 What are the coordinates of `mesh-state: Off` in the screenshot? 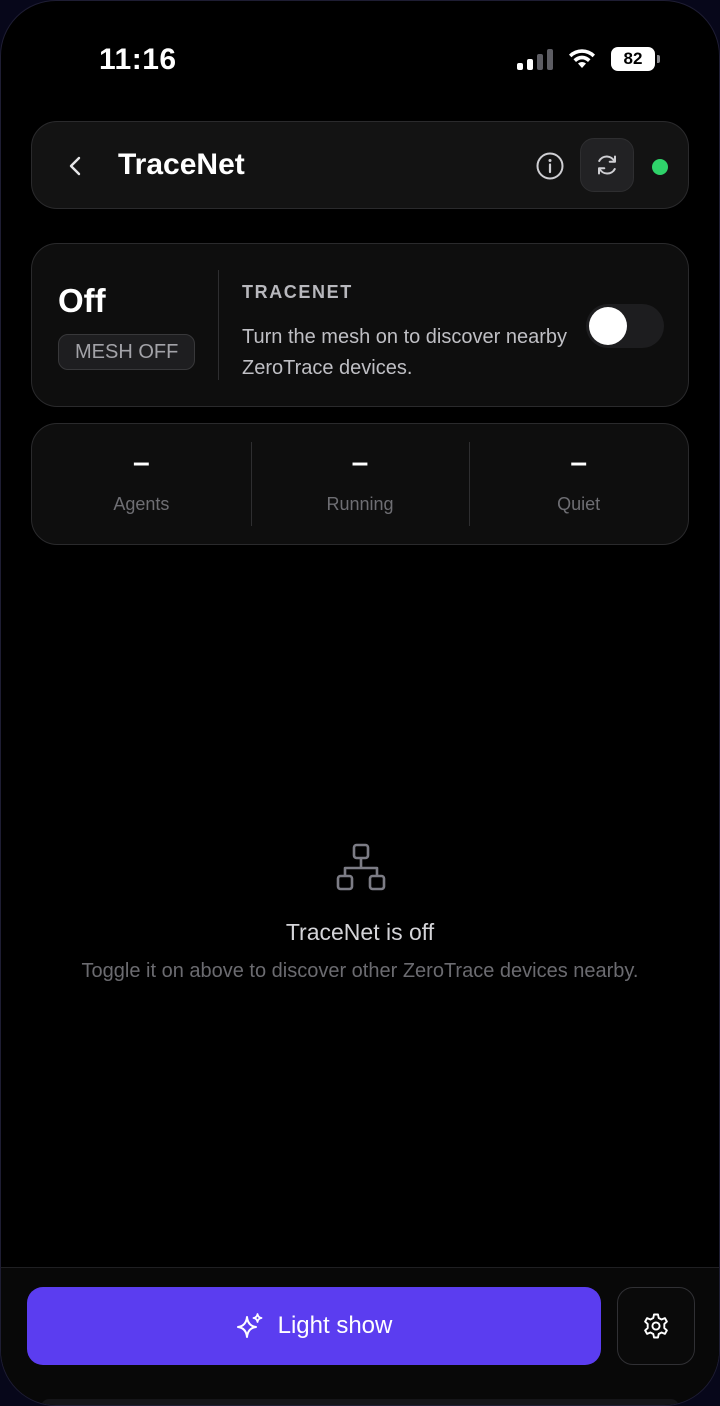 It's located at (82, 300).